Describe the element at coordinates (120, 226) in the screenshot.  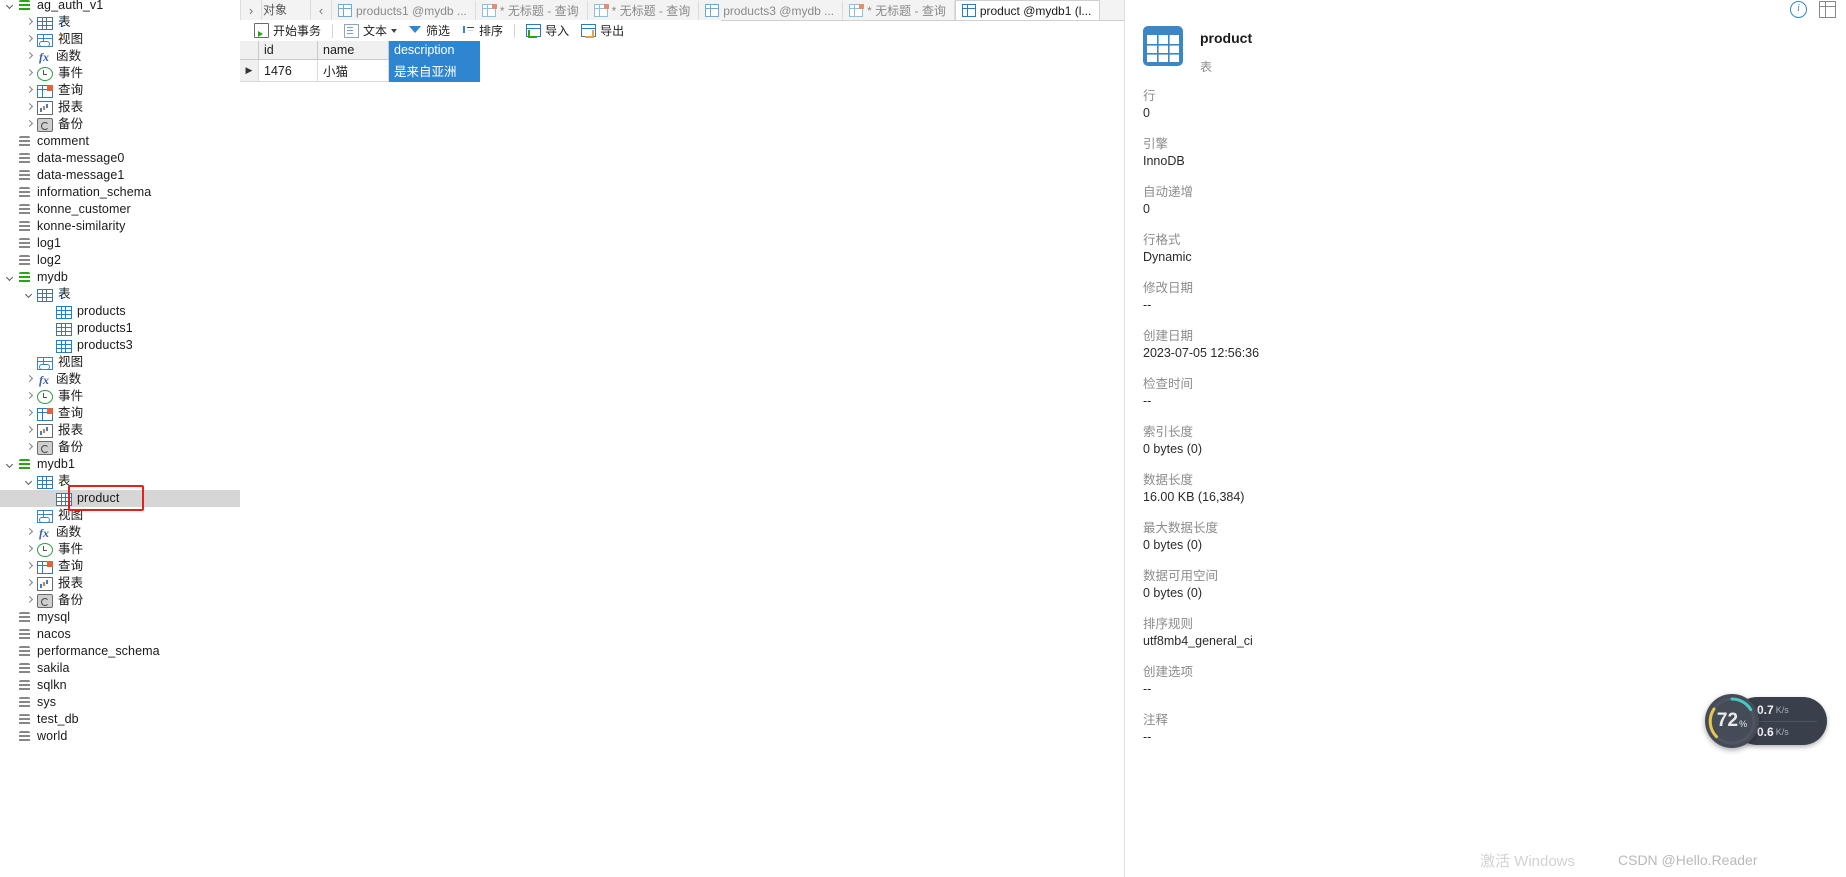
I see `tree-item-konne-similarity: konne-similarity` at that location.